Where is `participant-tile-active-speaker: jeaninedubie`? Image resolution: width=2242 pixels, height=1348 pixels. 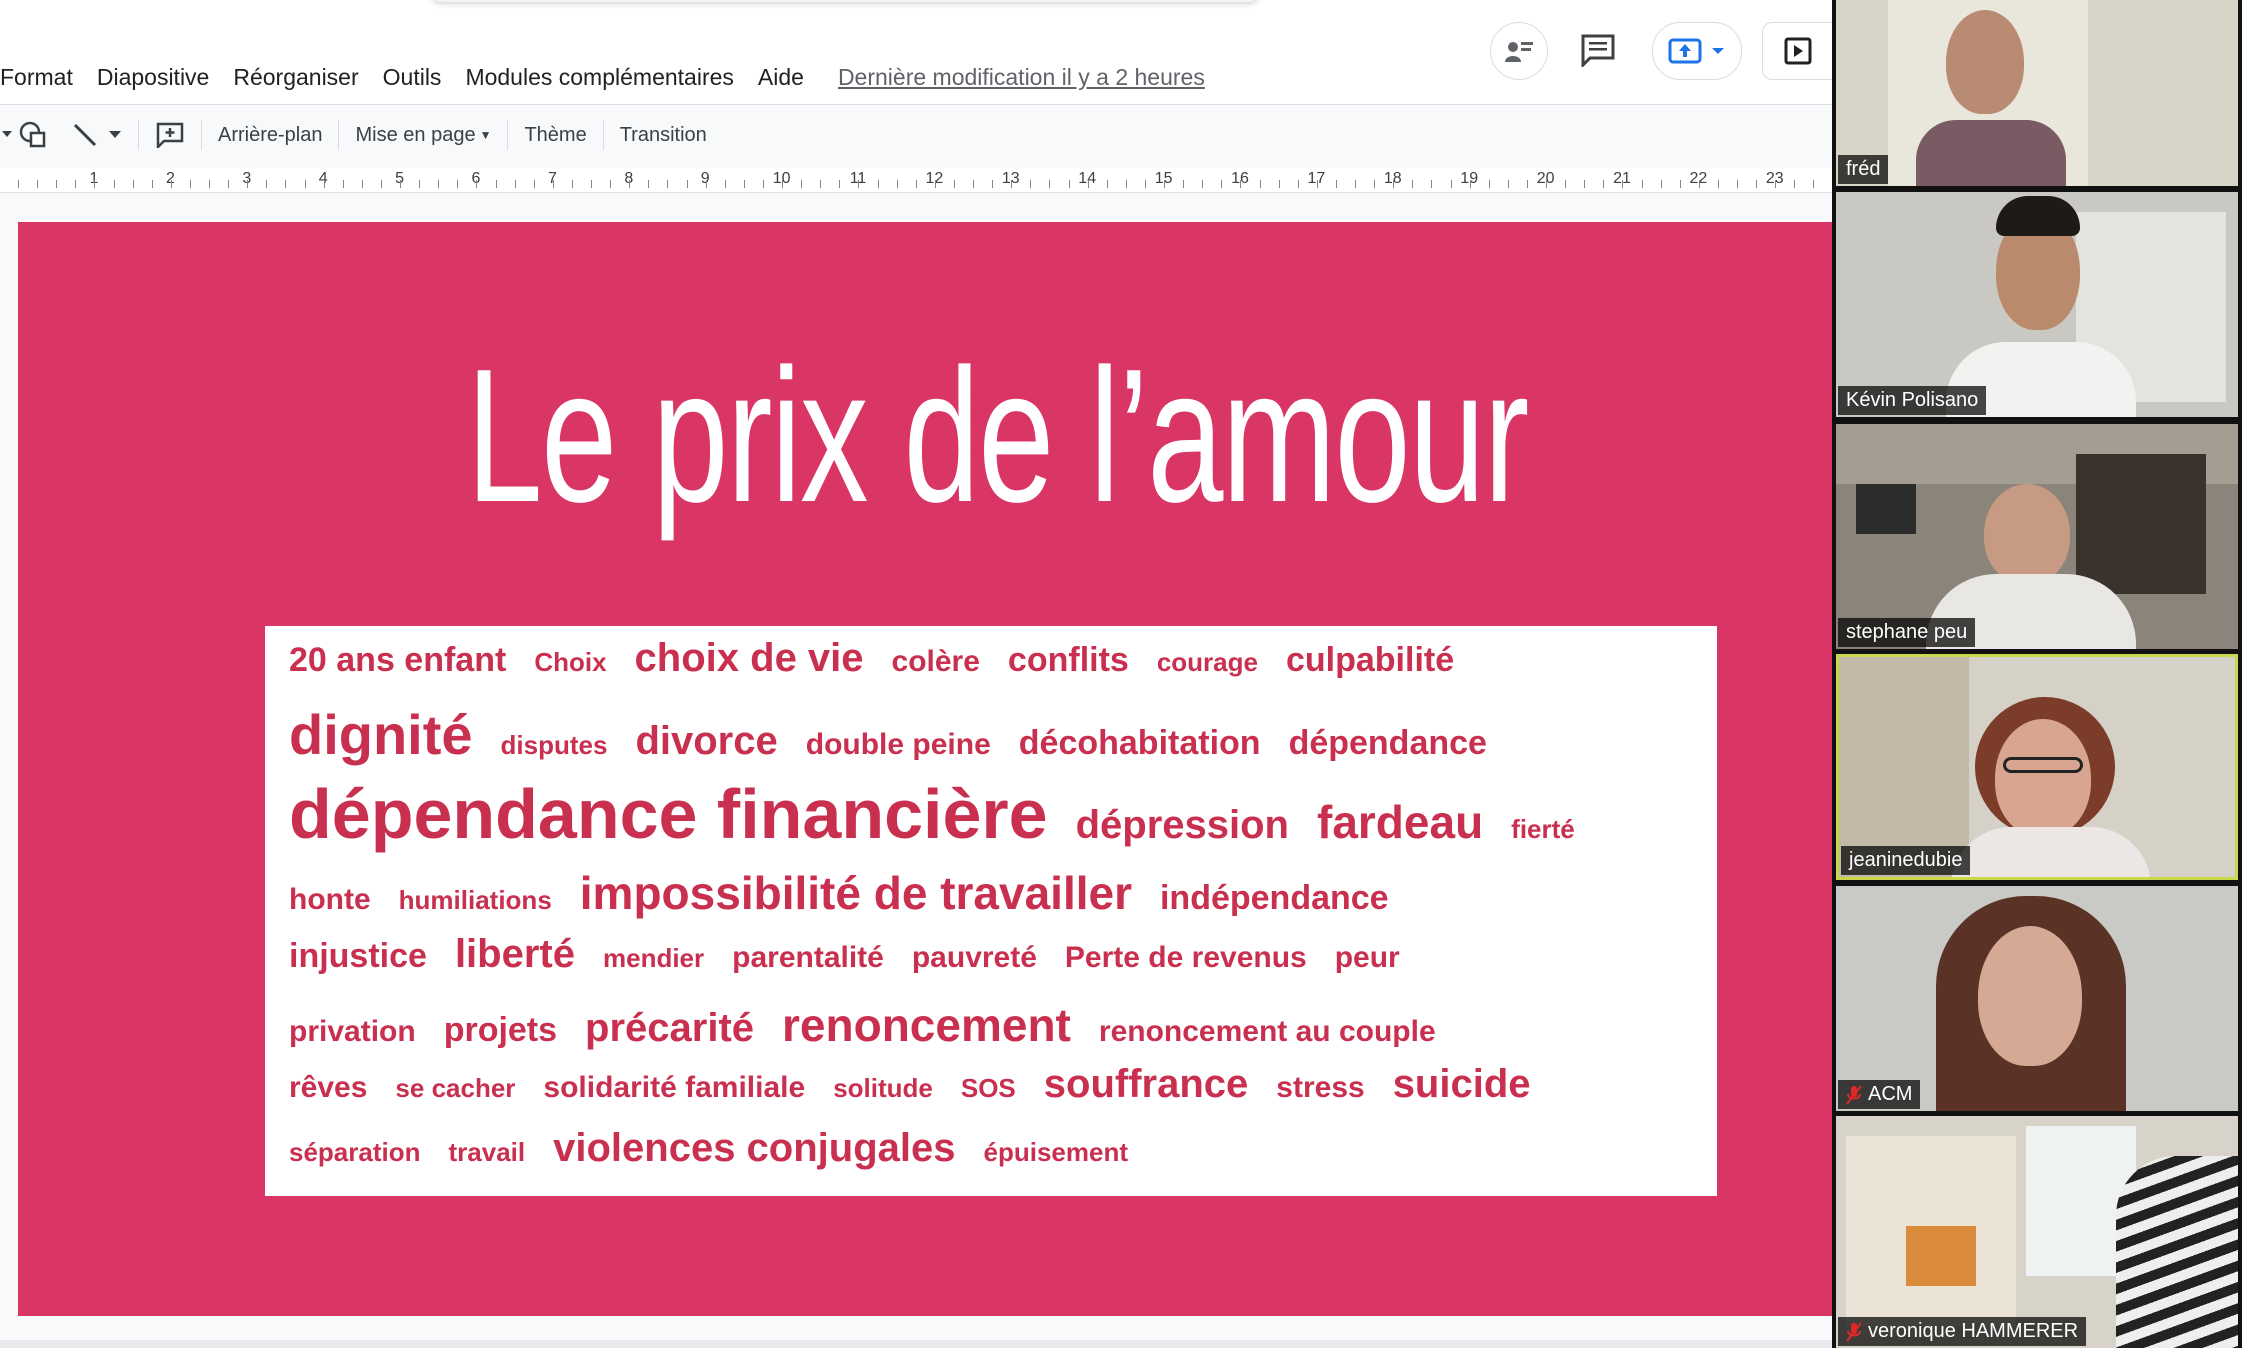 participant-tile-active-speaker: jeaninedubie is located at coordinates (2037, 767).